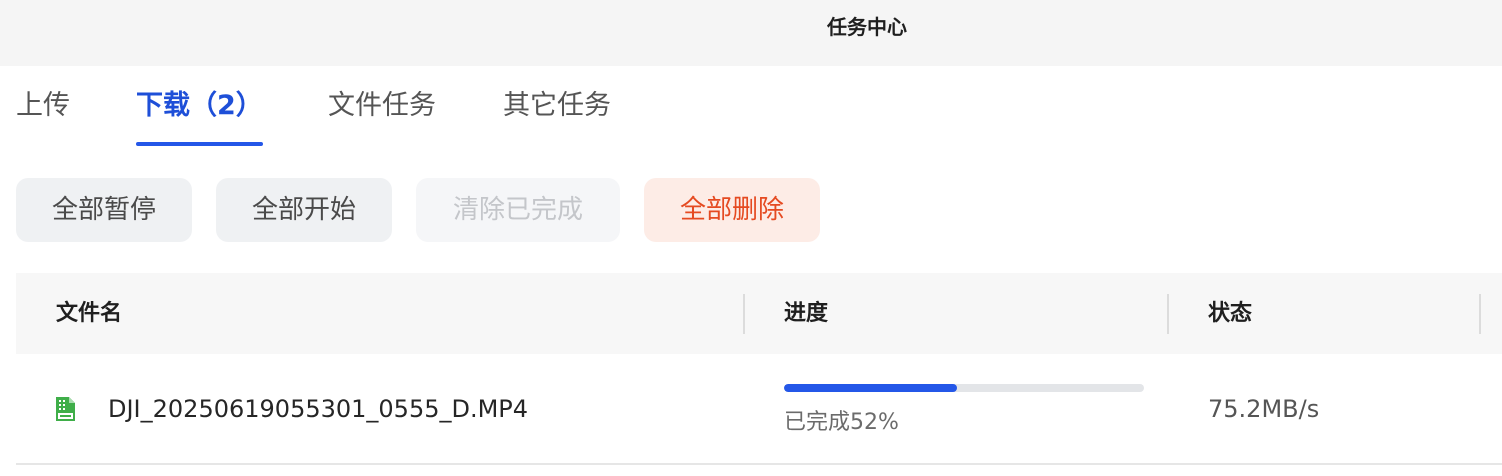  What do you see at coordinates (518, 210) in the screenshot?
I see `clear-completed-button: 清除已完成` at bounding box center [518, 210].